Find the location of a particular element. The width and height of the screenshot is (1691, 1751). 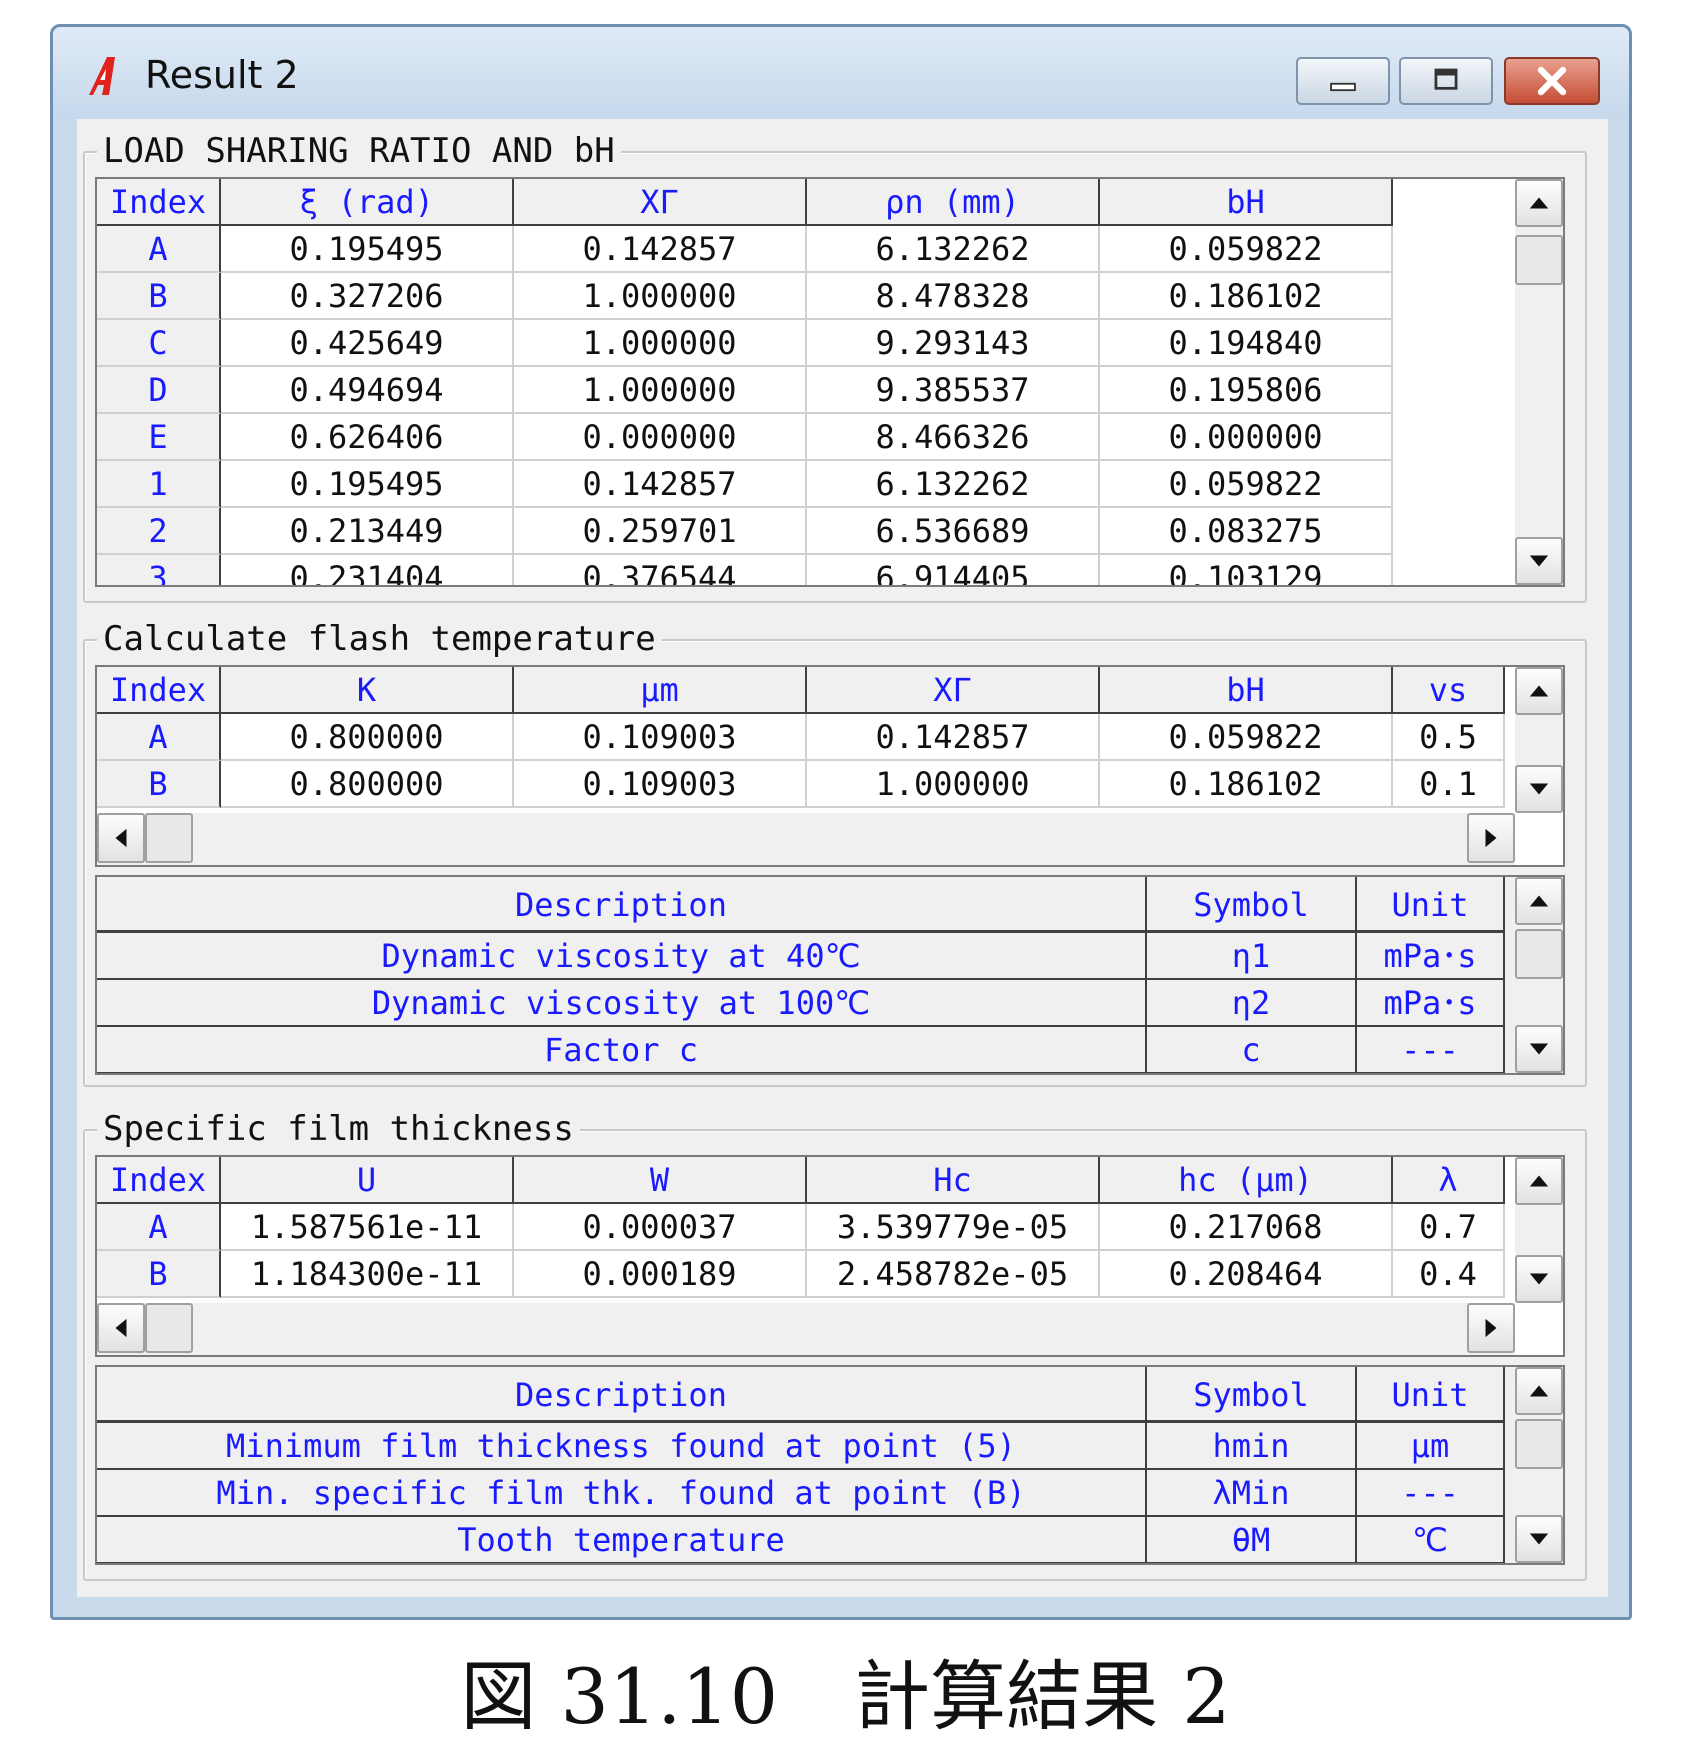

film-thickness-column-header: Index is located at coordinates (159, 1180).